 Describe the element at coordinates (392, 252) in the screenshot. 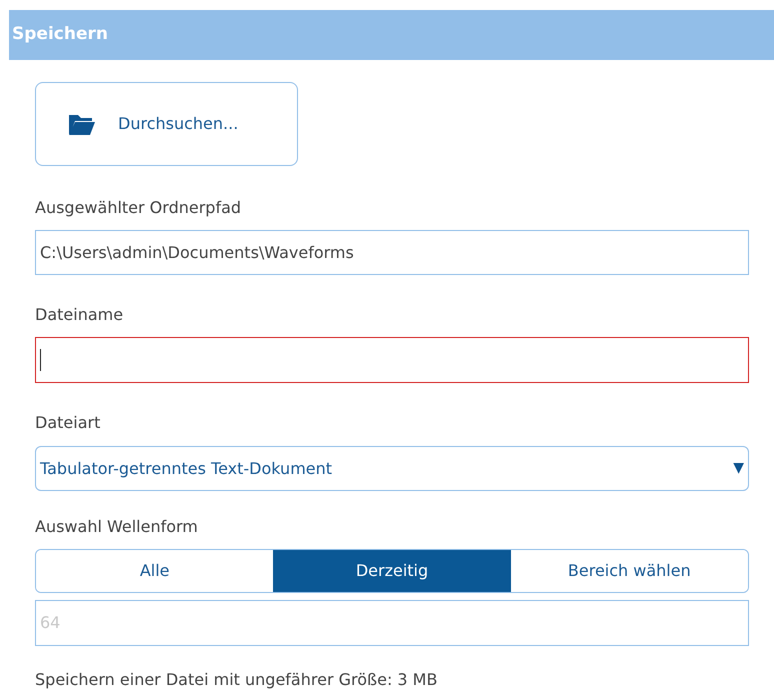

I see `folder-path-field: C:\Users\admin\Documents\Waveforms` at that location.